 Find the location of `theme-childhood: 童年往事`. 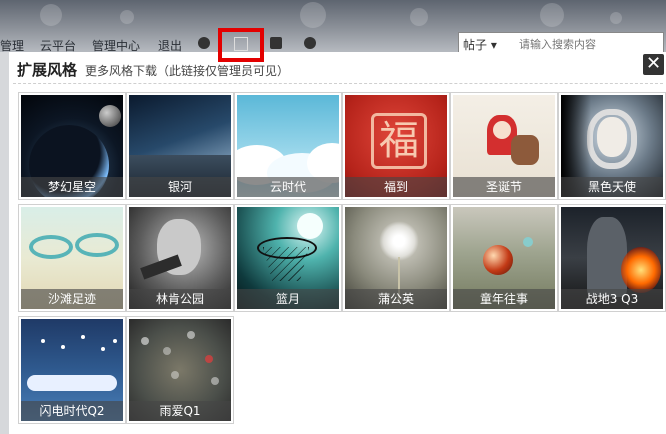

theme-childhood: 童年往事 is located at coordinates (504, 258).